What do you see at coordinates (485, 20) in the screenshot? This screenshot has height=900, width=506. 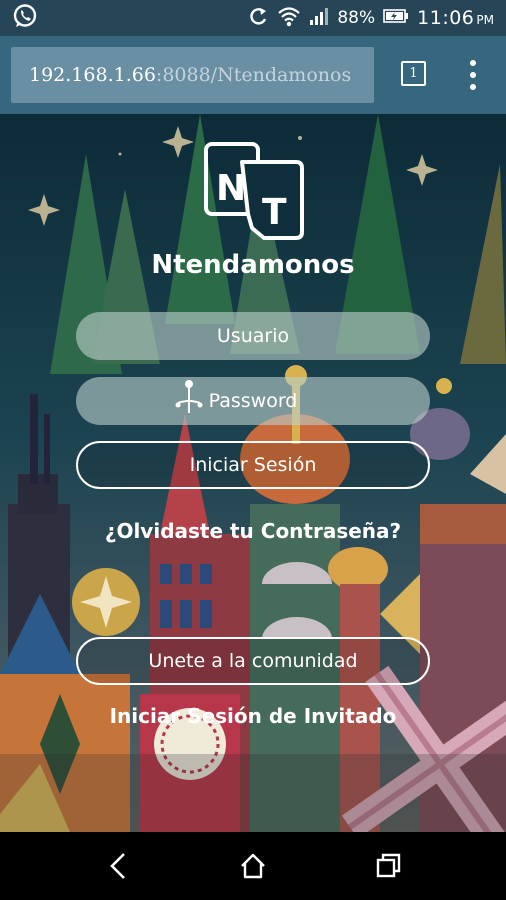 I see `clock-ampm: PM` at bounding box center [485, 20].